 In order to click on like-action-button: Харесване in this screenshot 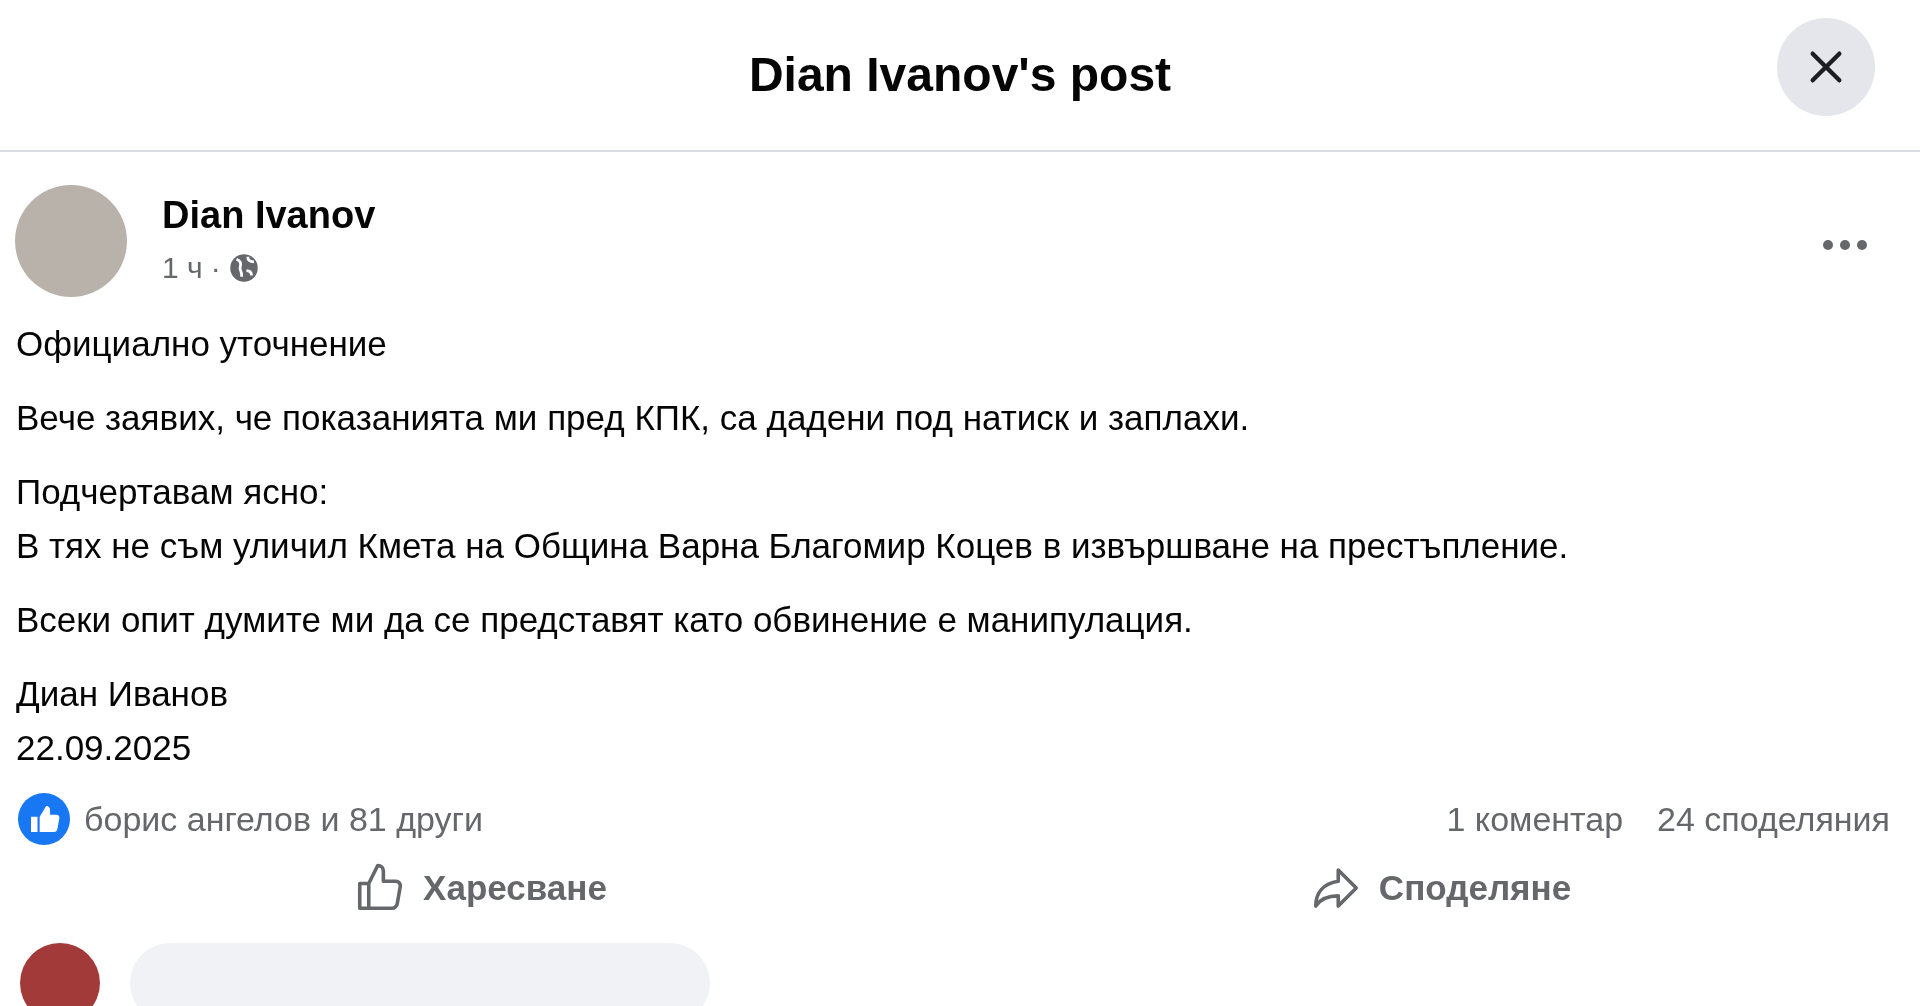, I will do `click(480, 888)`.